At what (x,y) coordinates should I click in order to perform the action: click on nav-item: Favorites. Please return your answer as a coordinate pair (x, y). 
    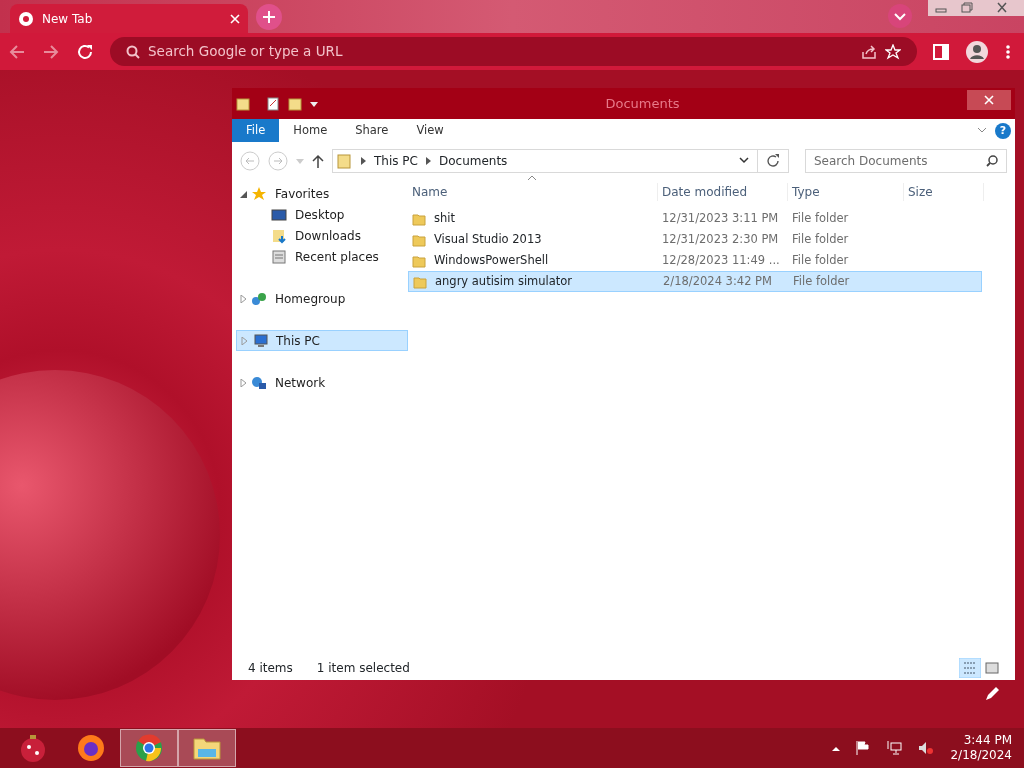
    Looking at the image, I should click on (322, 193).